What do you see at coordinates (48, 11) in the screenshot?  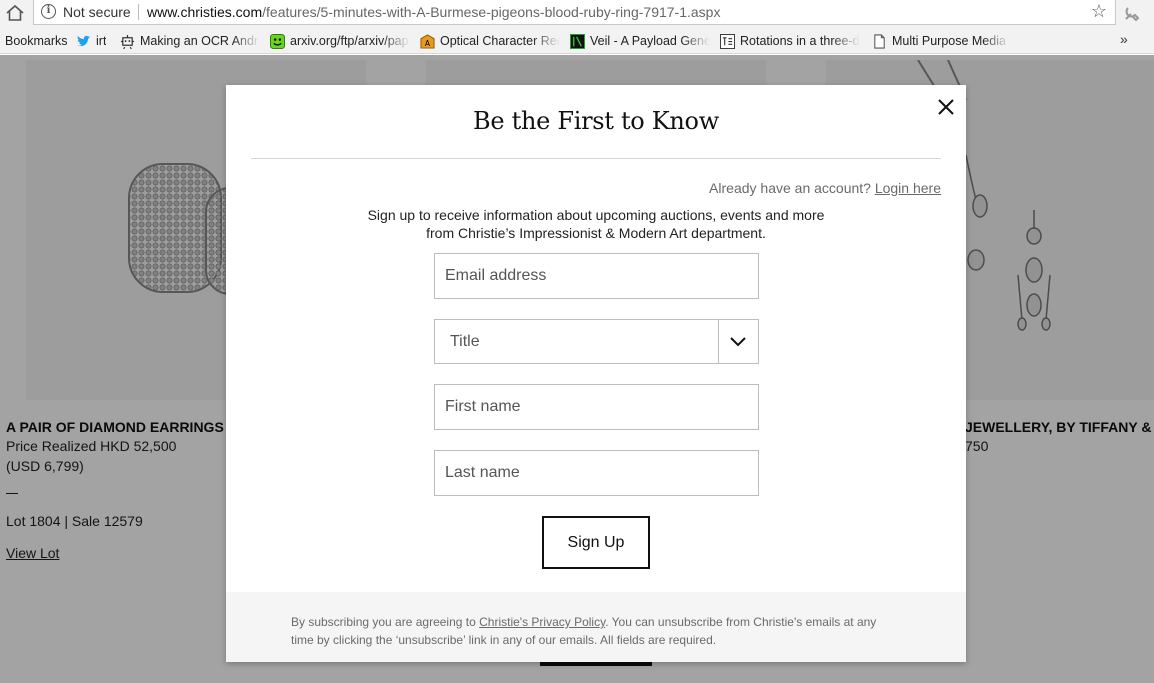 I see `info-icon: i` at bounding box center [48, 11].